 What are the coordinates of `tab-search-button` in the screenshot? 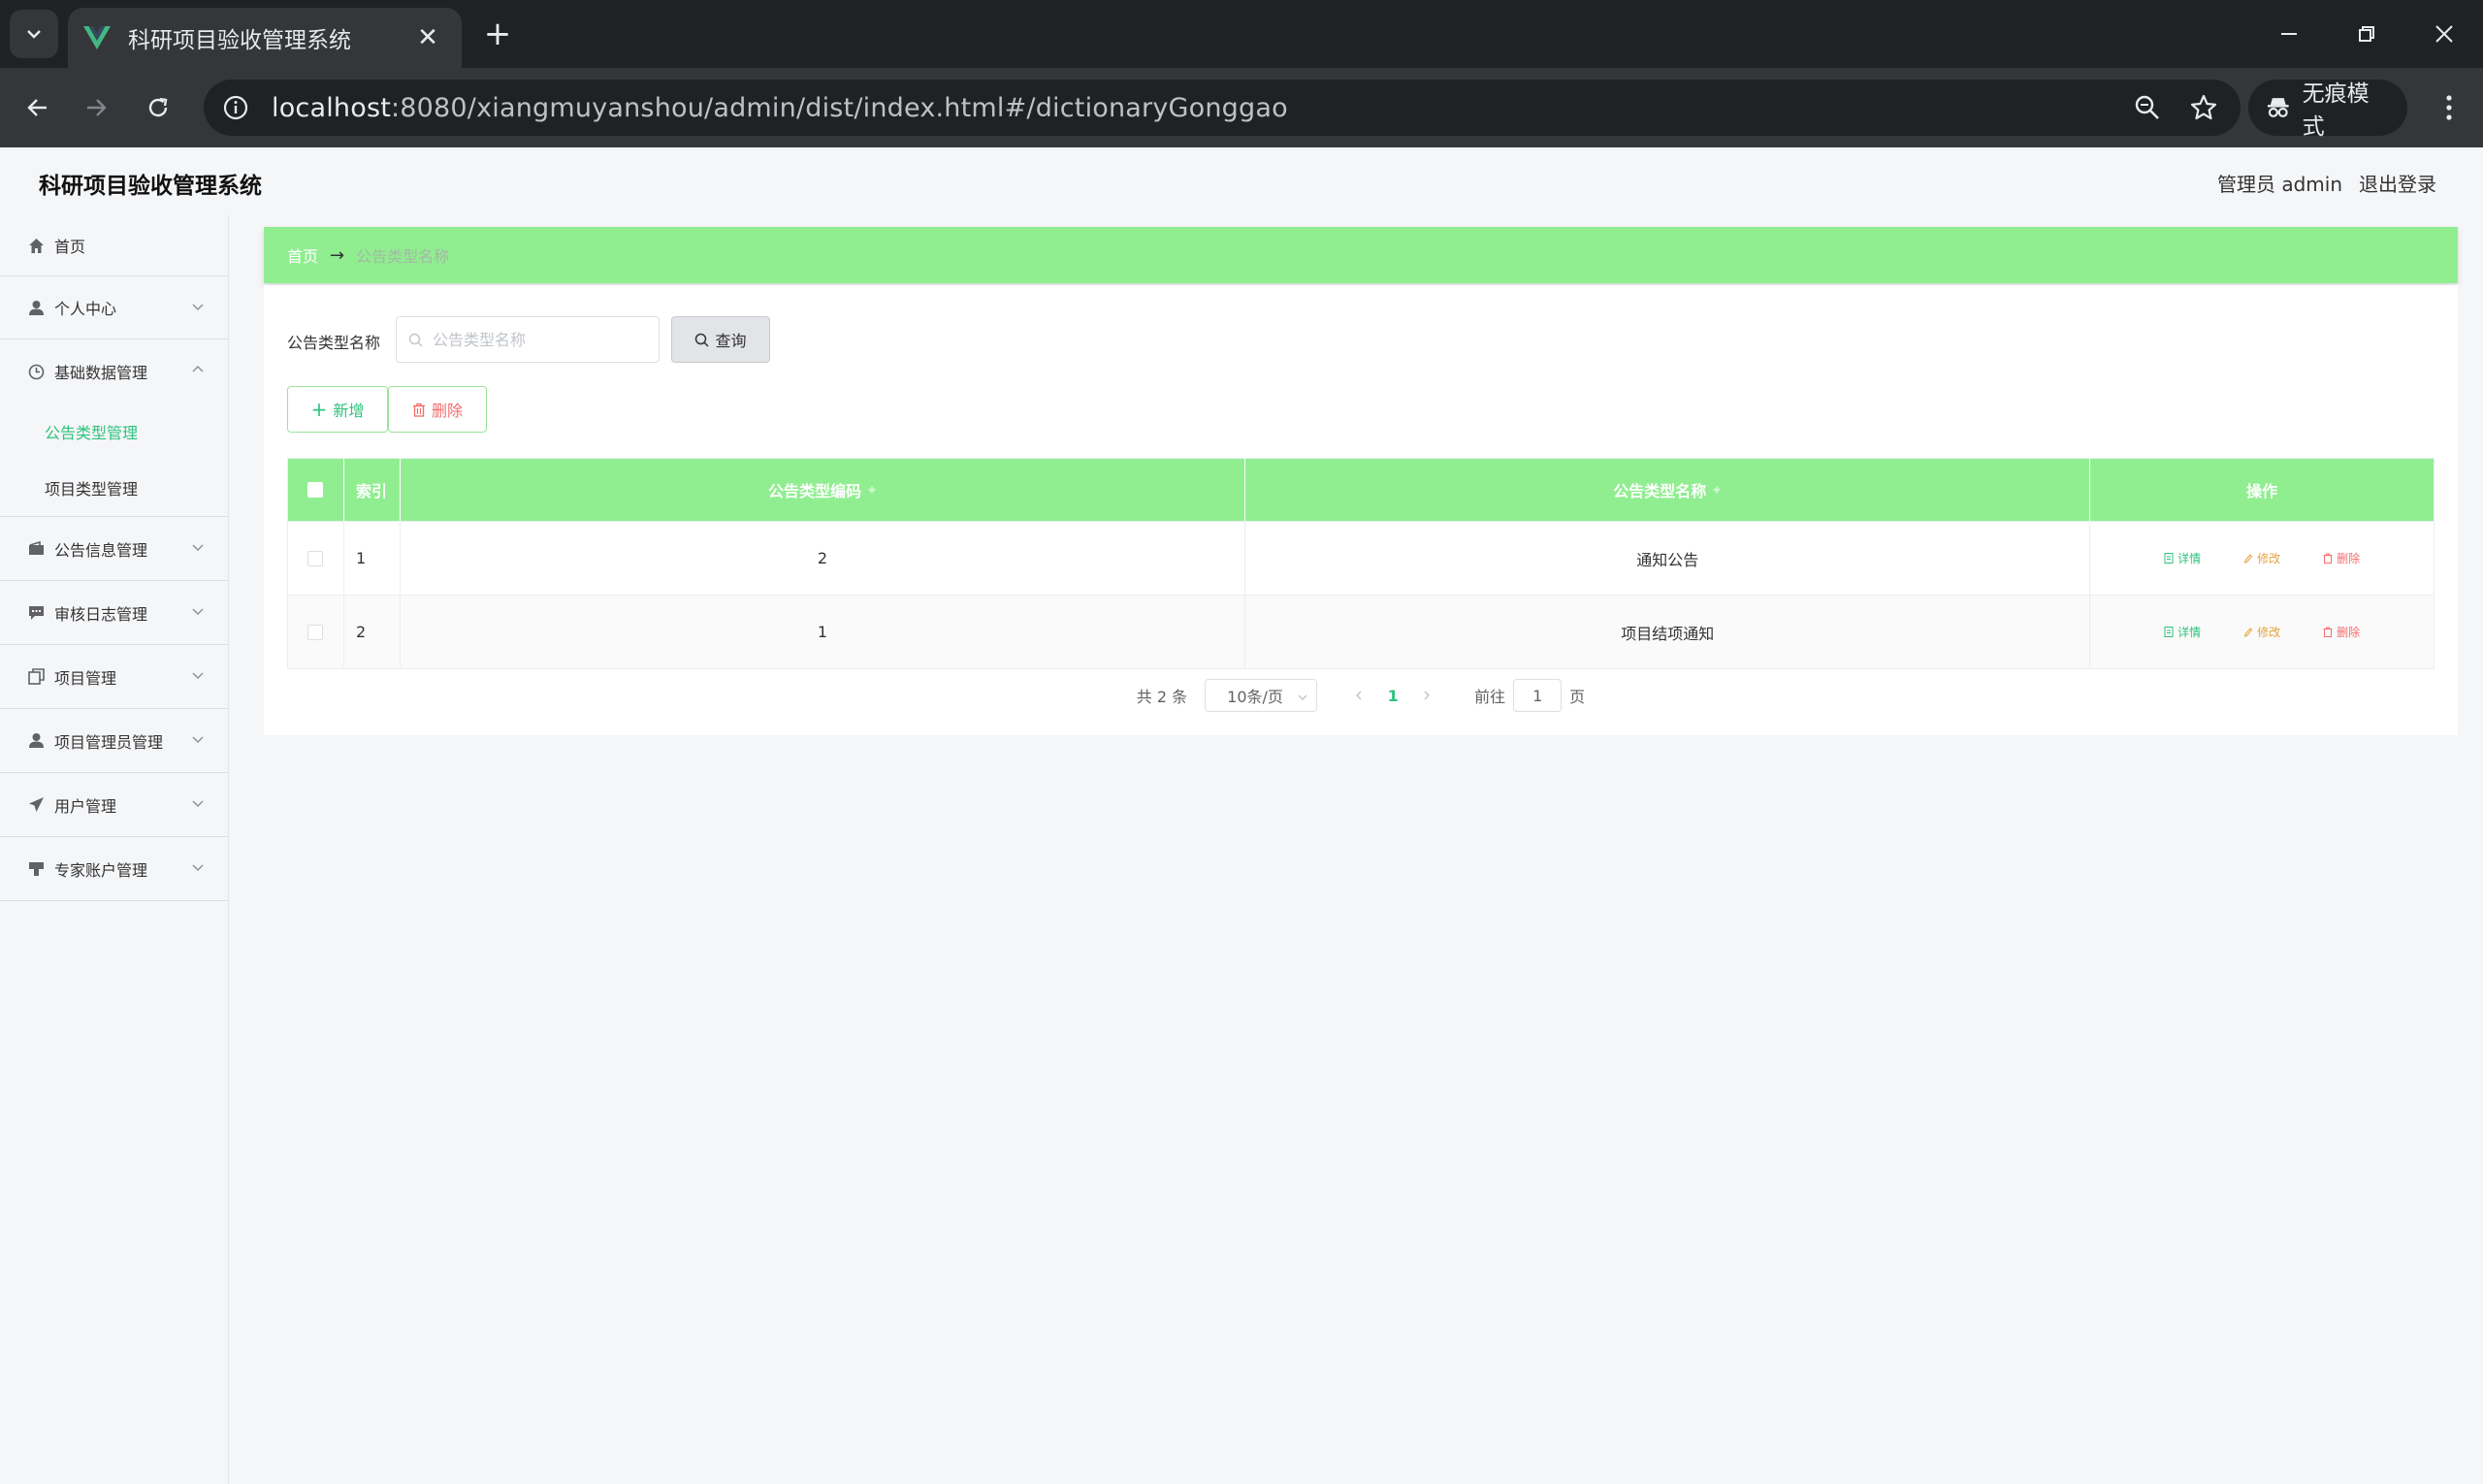 It's located at (34, 34).